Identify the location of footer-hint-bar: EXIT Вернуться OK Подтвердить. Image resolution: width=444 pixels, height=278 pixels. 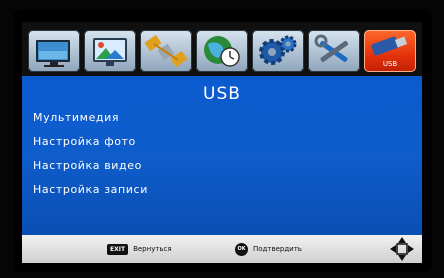
(222, 249).